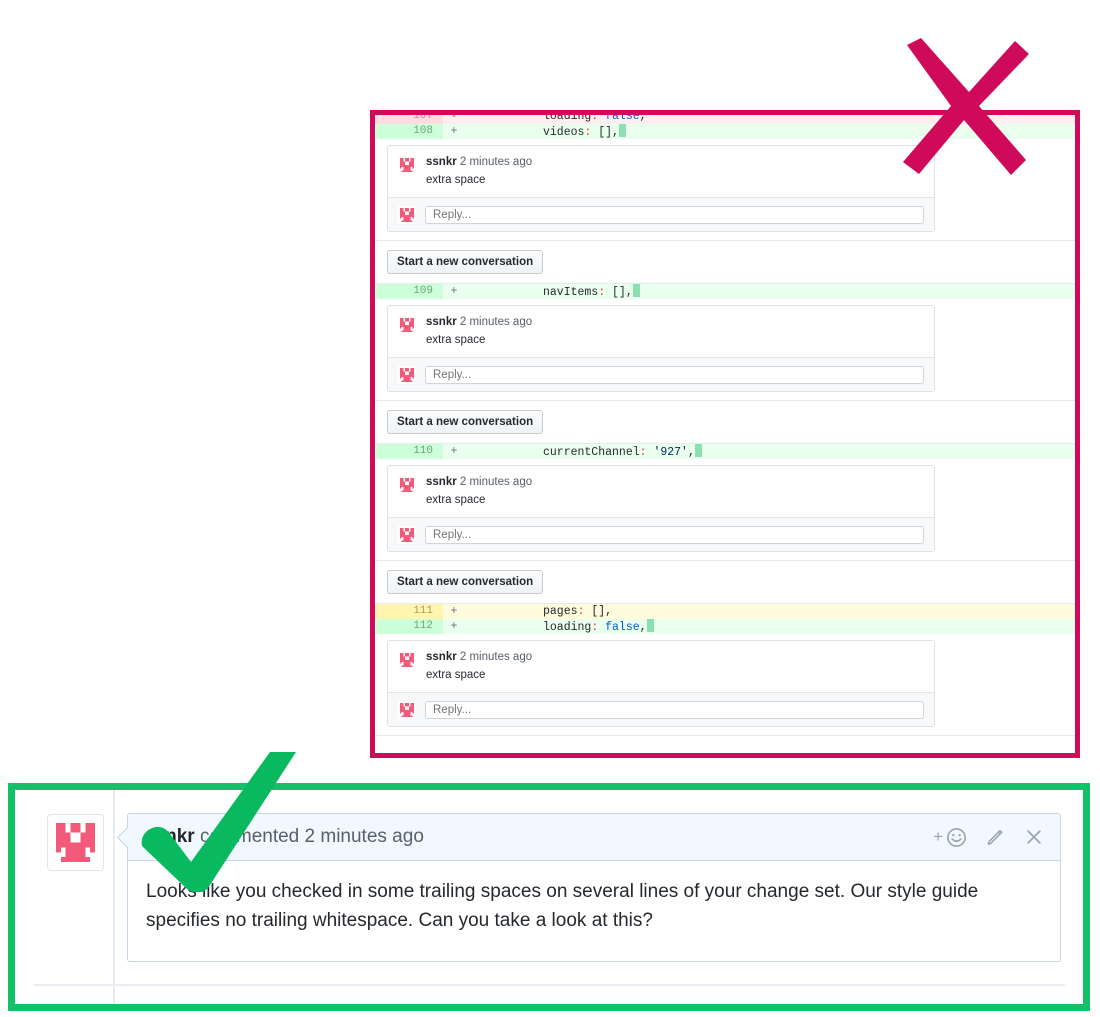 This screenshot has width=1100, height=1017. I want to click on diff-line-number: 109, so click(409, 291).